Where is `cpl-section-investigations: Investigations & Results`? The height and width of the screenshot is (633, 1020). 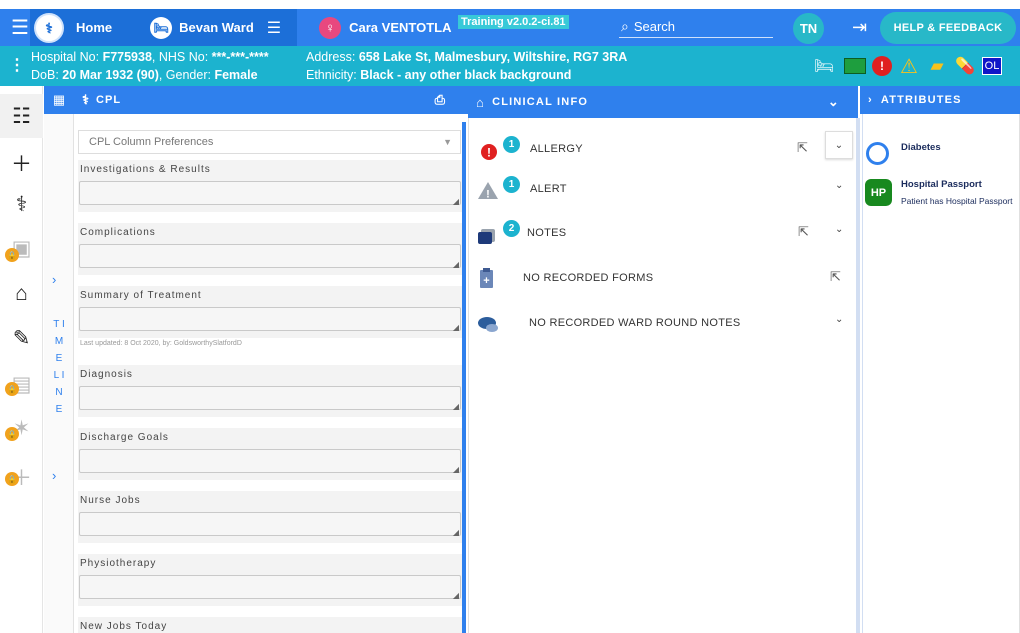 cpl-section-investigations: Investigations & Results is located at coordinates (270, 186).